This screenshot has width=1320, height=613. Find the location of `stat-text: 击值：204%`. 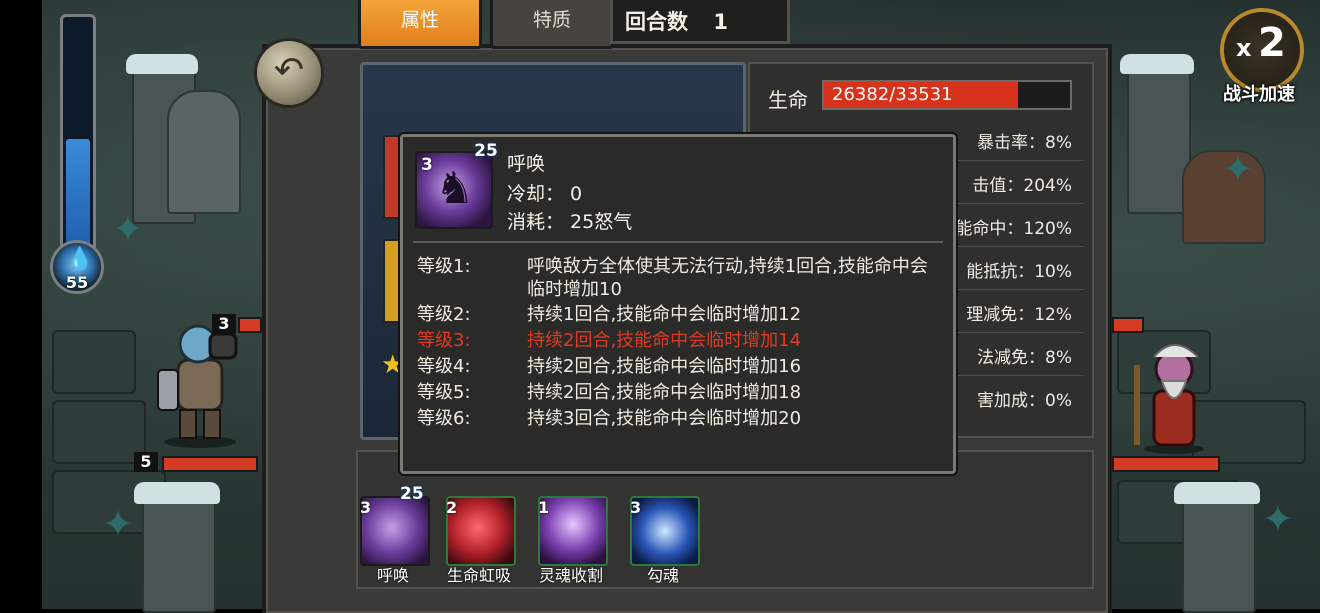

stat-text: 击值：204% is located at coordinates (1022, 186).